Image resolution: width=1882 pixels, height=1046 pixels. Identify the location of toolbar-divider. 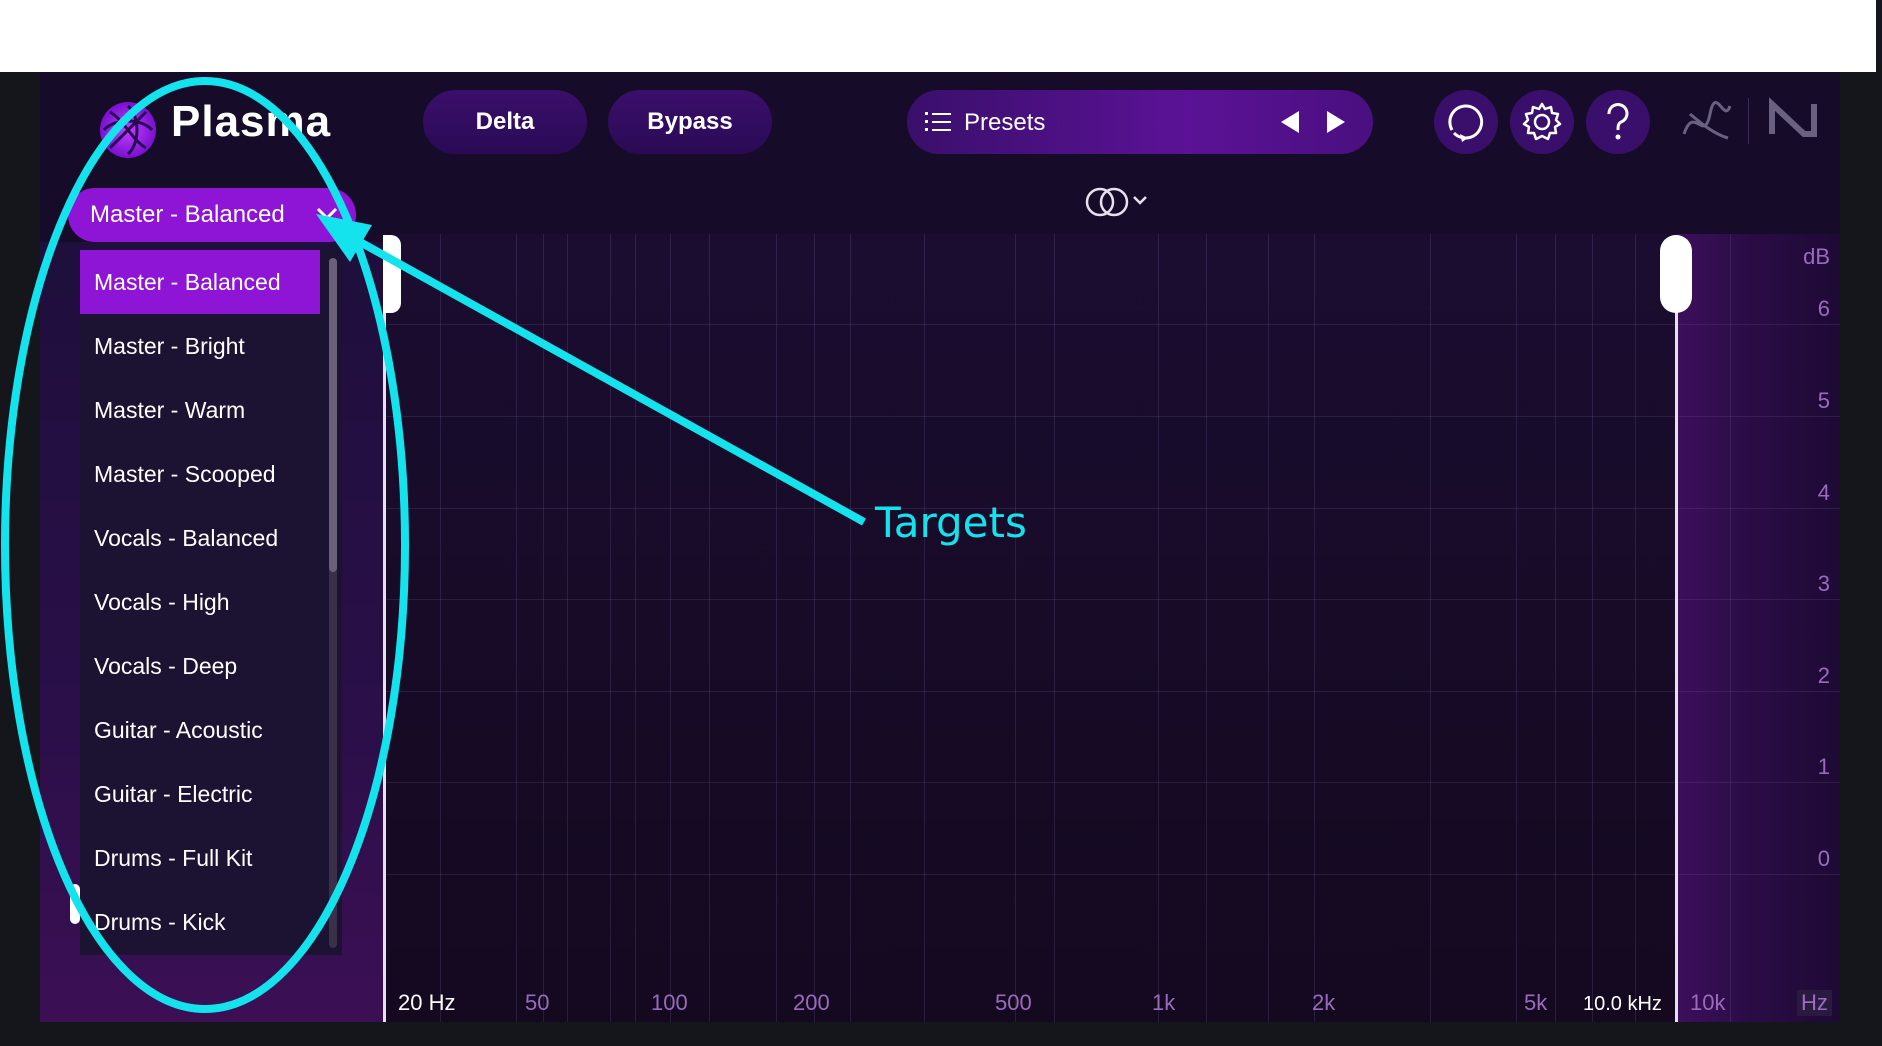
(1748, 121).